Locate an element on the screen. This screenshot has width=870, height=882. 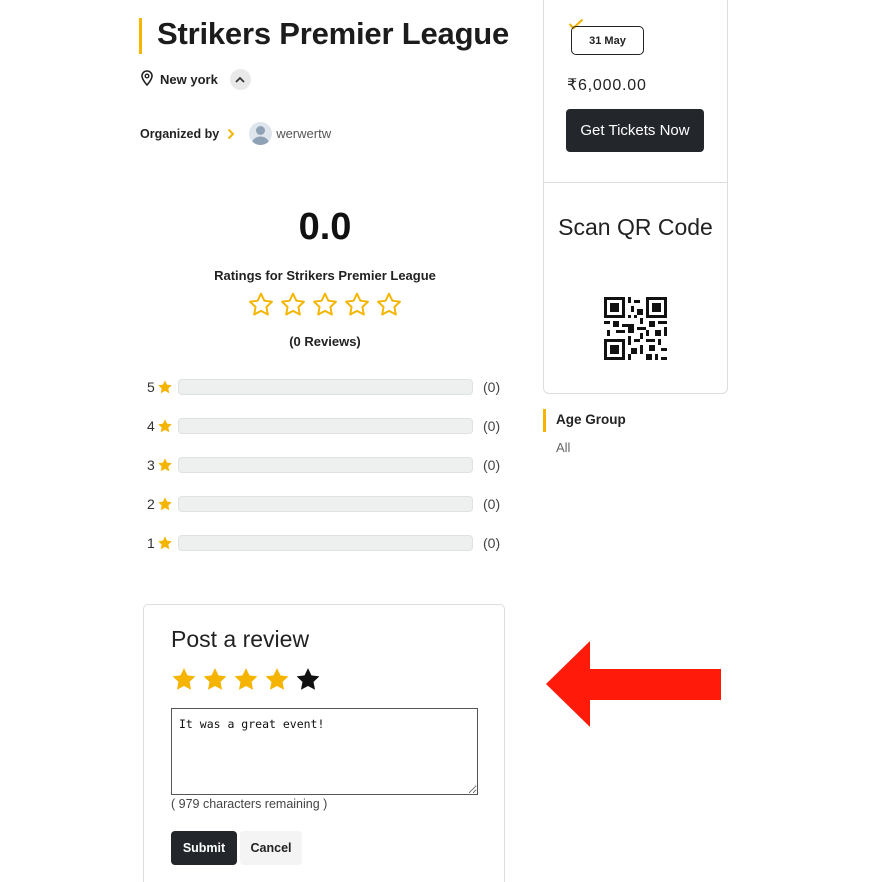
rating-breakdown-row: 3 (0) is located at coordinates (323, 465).